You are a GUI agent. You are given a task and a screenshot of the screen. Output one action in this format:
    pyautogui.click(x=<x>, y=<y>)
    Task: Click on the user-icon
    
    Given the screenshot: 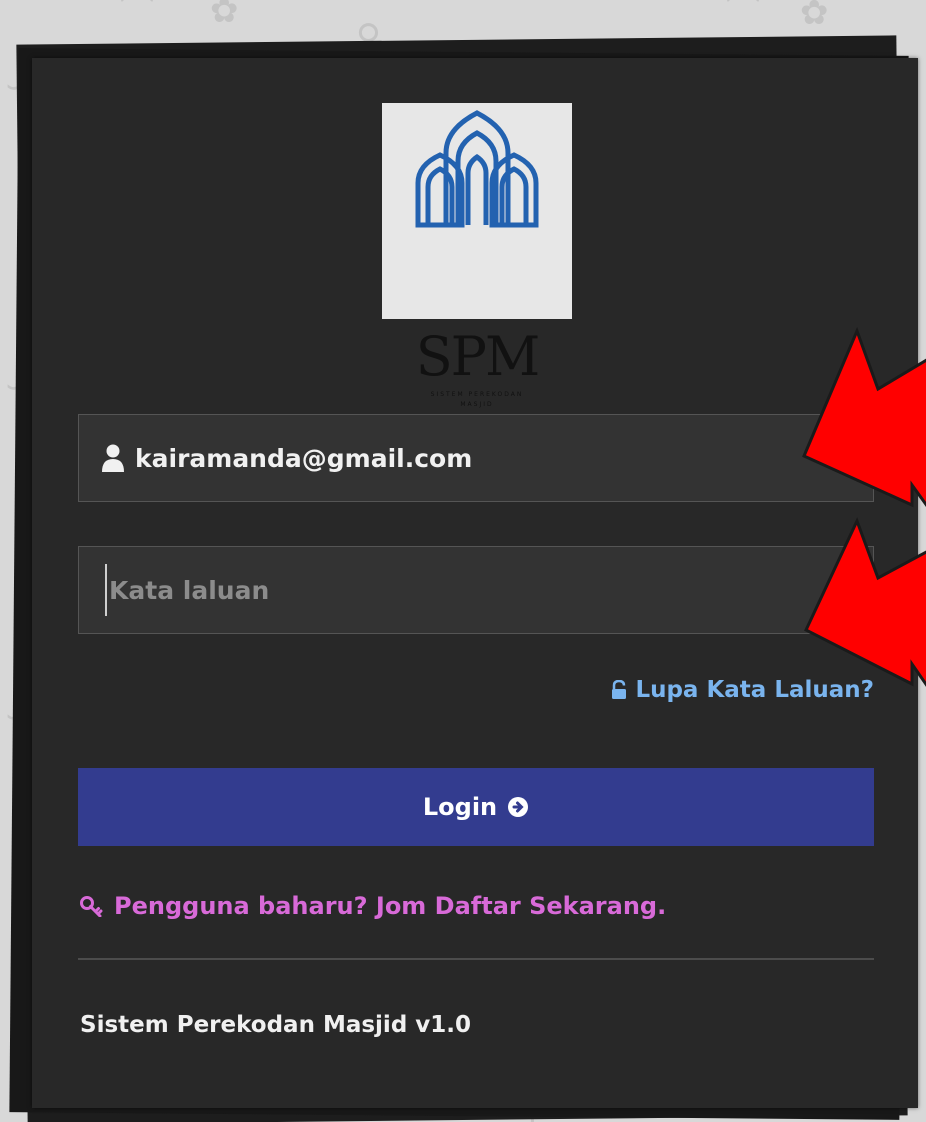 What is the action you would take?
    pyautogui.click(x=113, y=458)
    